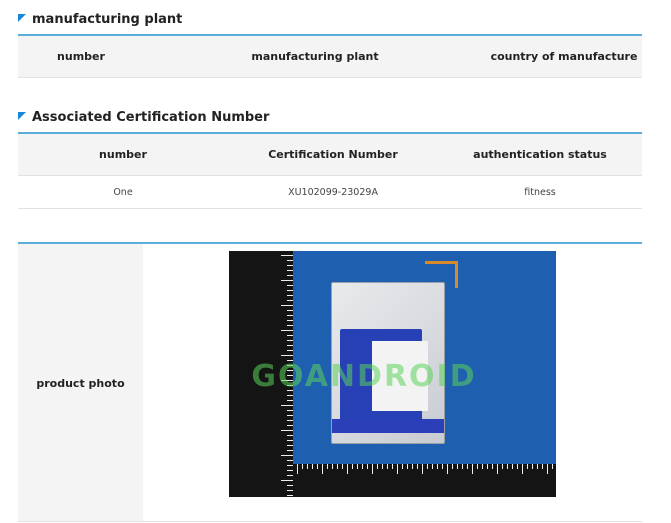 The image size is (671, 523). What do you see at coordinates (333, 154) in the screenshot?
I see `column-header-certification-number: Certification Number` at bounding box center [333, 154].